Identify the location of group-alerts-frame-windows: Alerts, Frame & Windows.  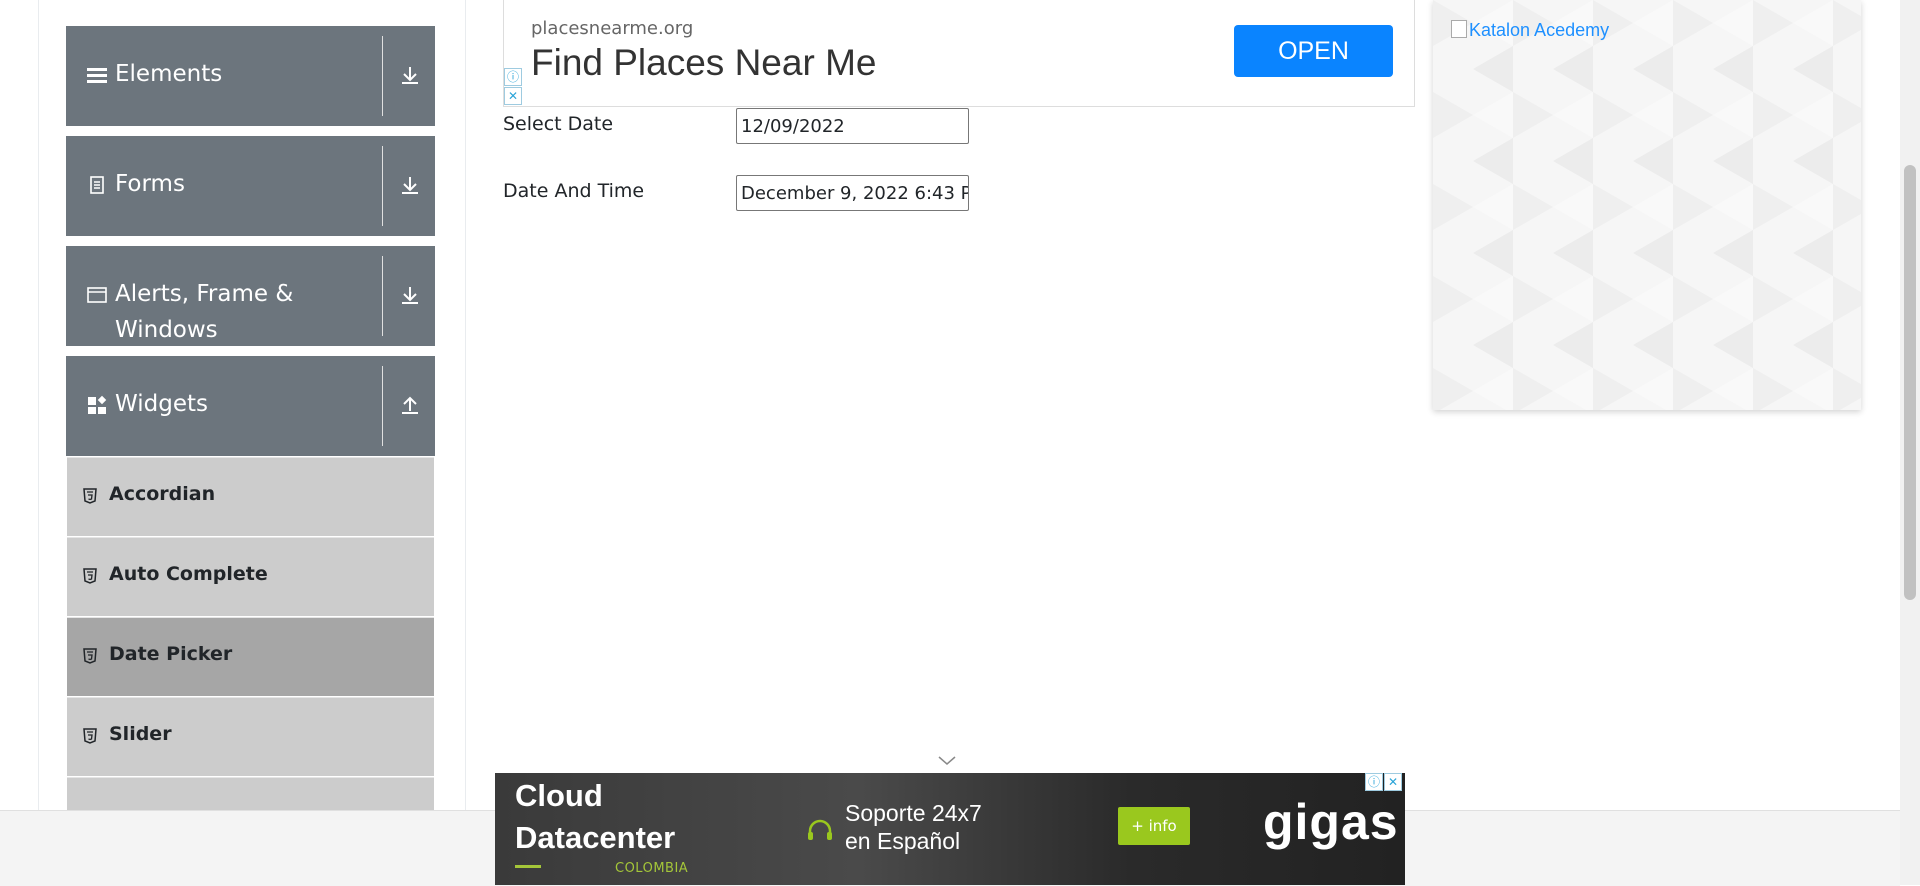
(250, 296).